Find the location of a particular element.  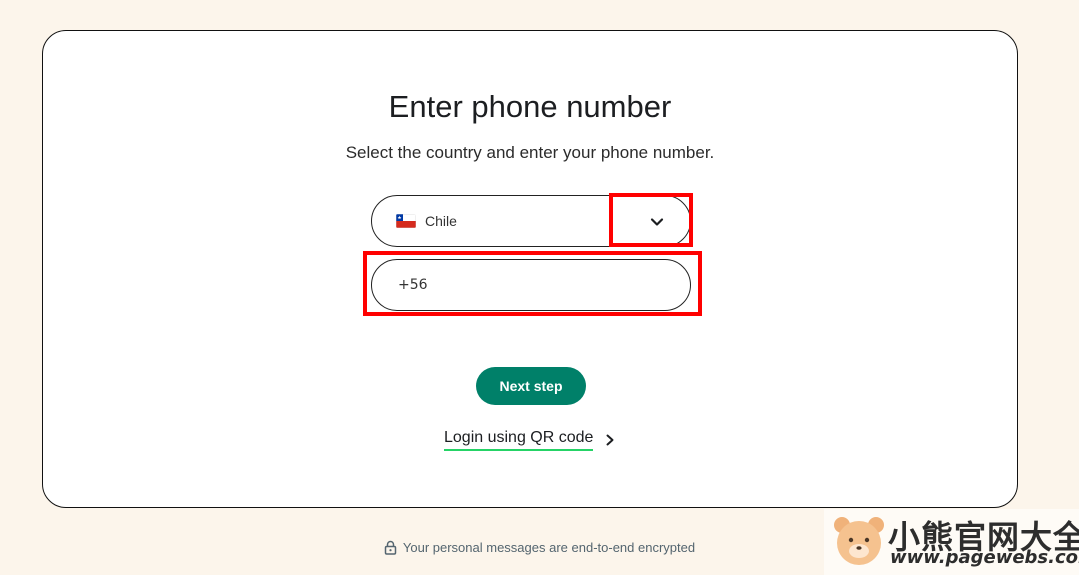

next-step-button: Next step is located at coordinates (531, 386).